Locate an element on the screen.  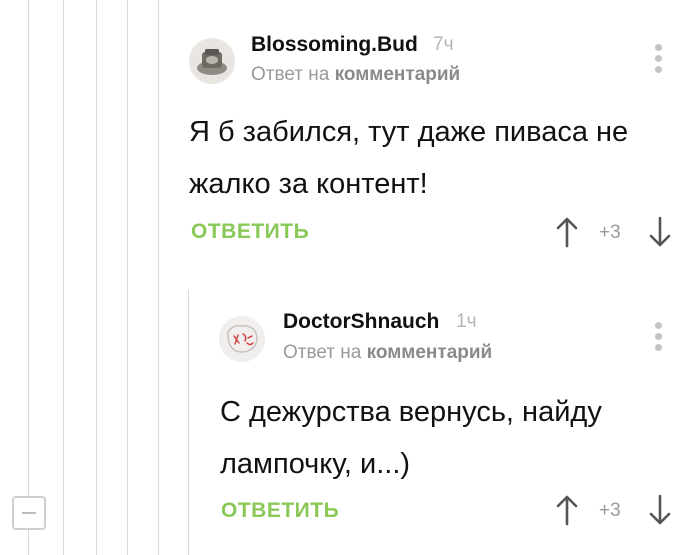
timestamp: 1ч is located at coordinates (466, 321).